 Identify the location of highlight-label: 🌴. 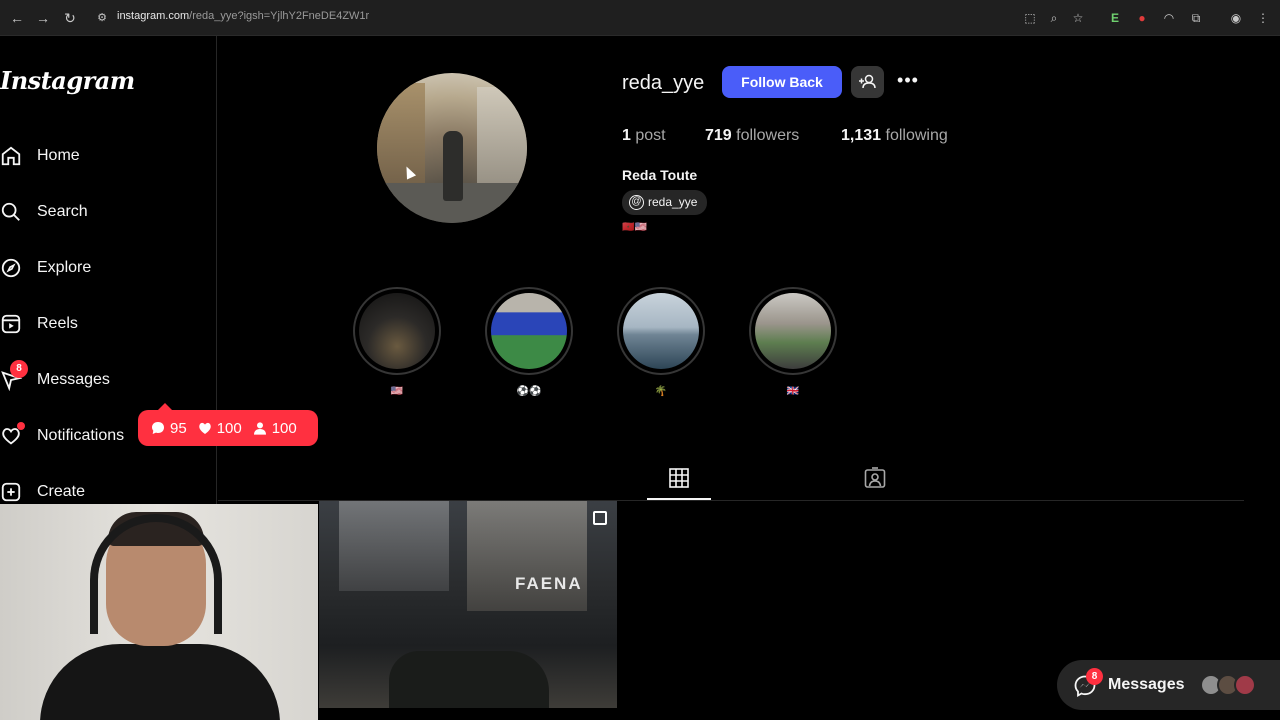
(661, 391).